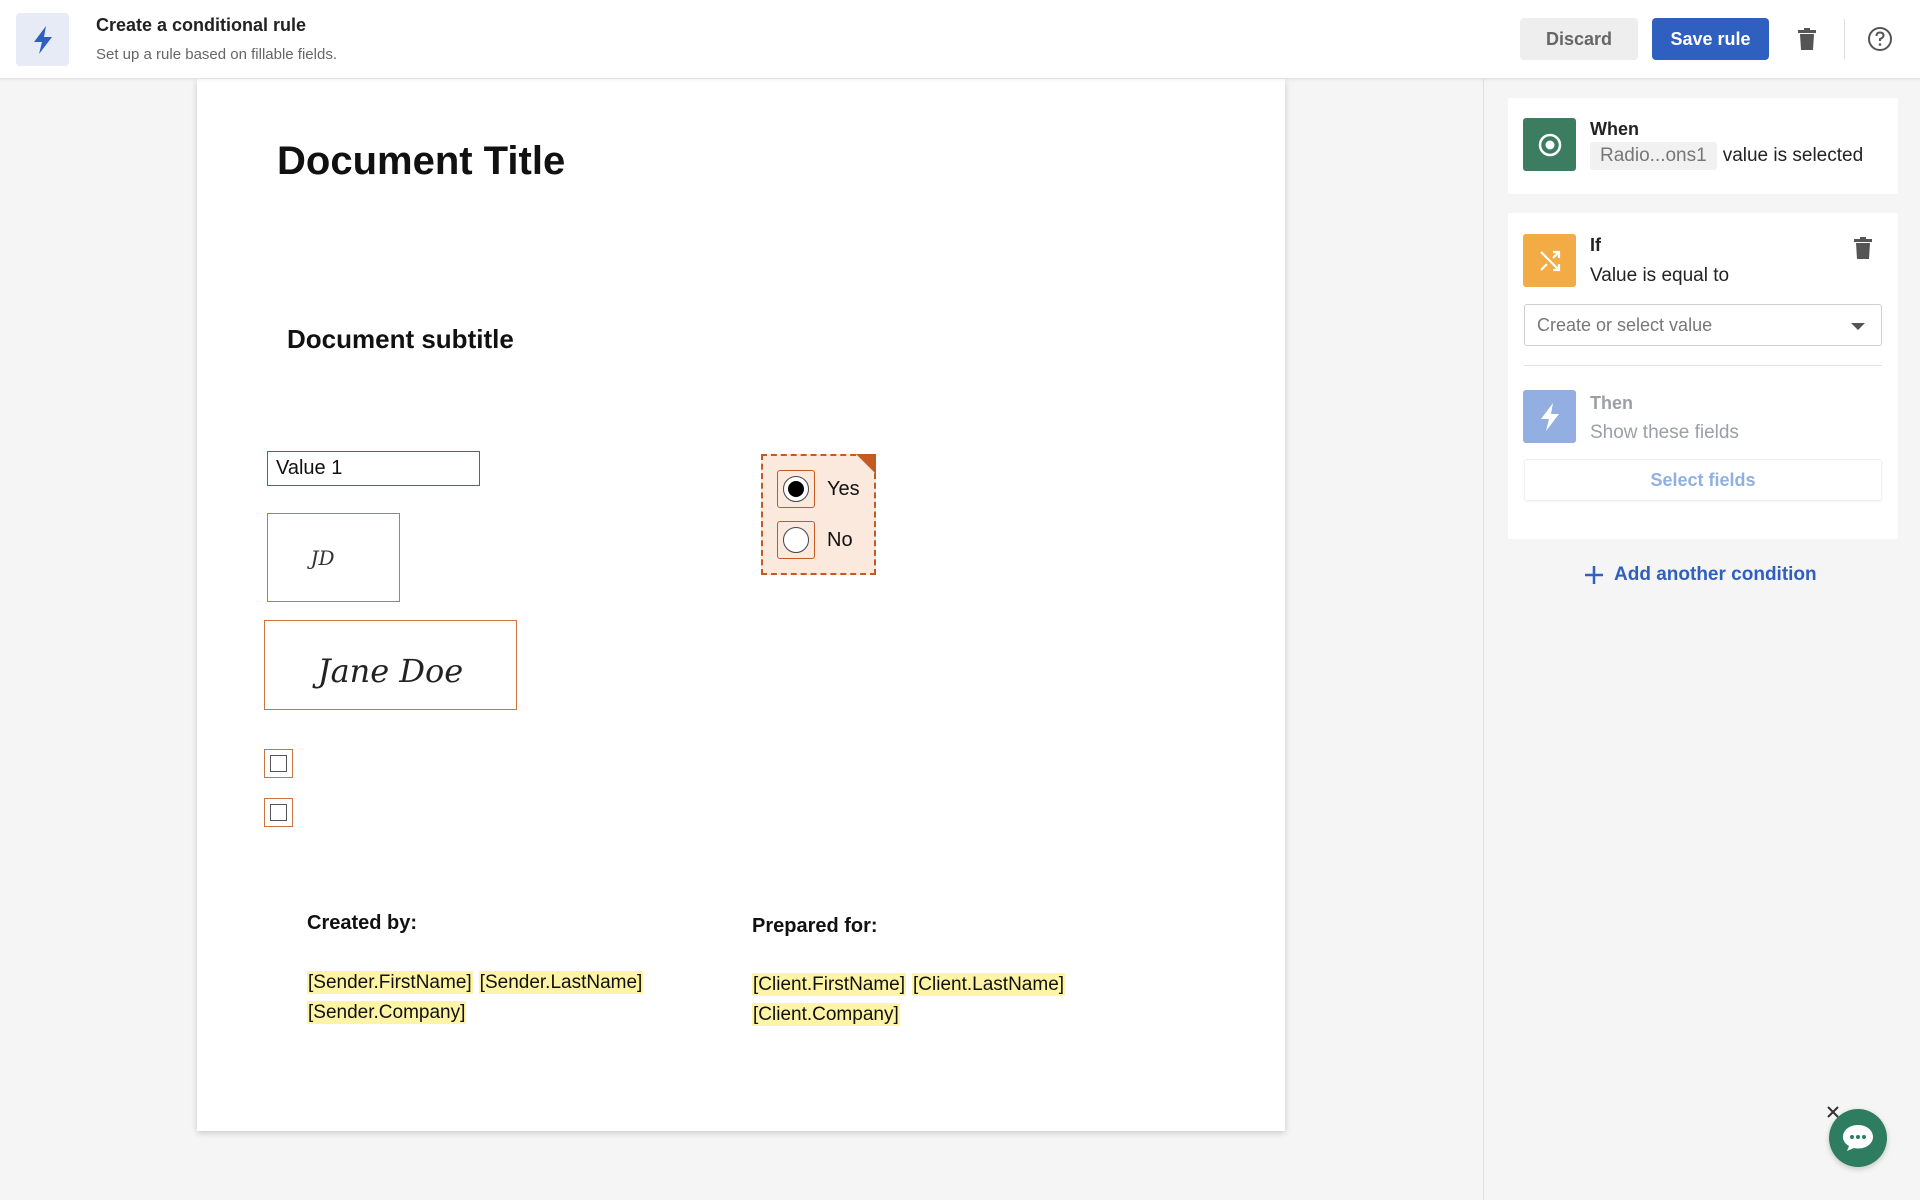 The image size is (1920, 1200). I want to click on trash-icon, so click(1807, 39).